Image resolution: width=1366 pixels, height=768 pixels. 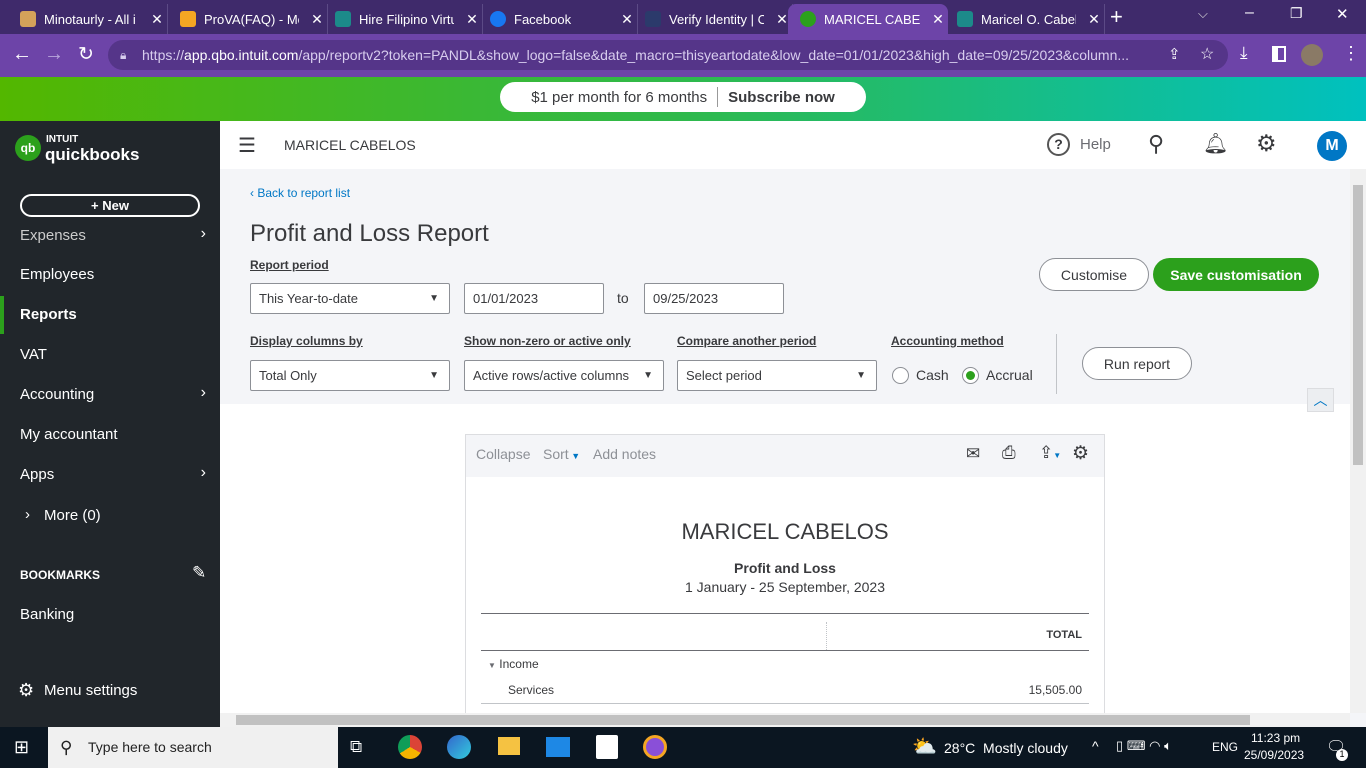 I want to click on download-icon: ⤓, so click(x=1244, y=53).